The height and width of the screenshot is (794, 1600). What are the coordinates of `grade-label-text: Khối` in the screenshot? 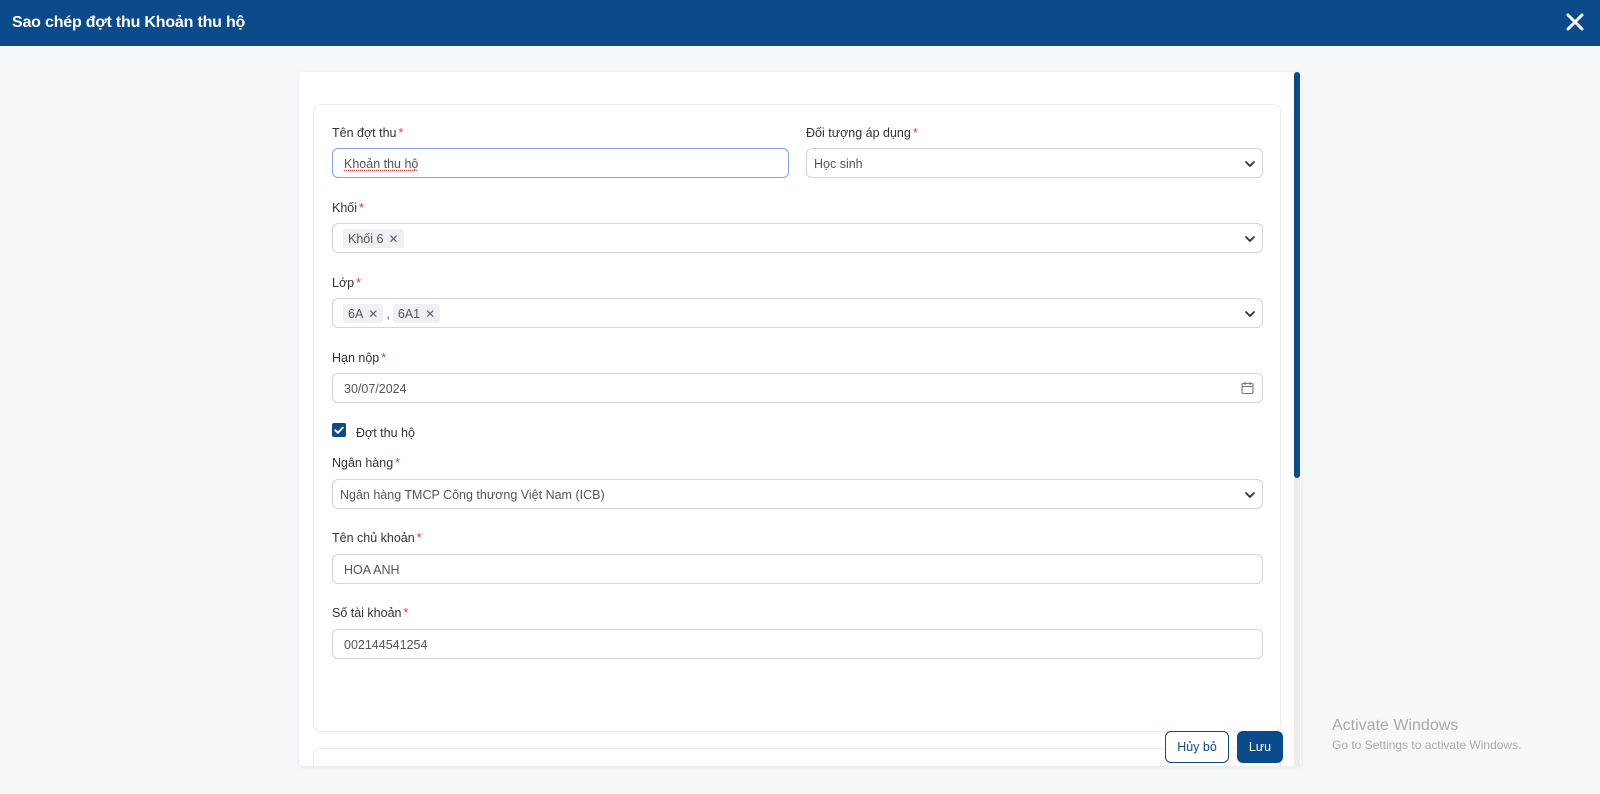 It's located at (345, 208).